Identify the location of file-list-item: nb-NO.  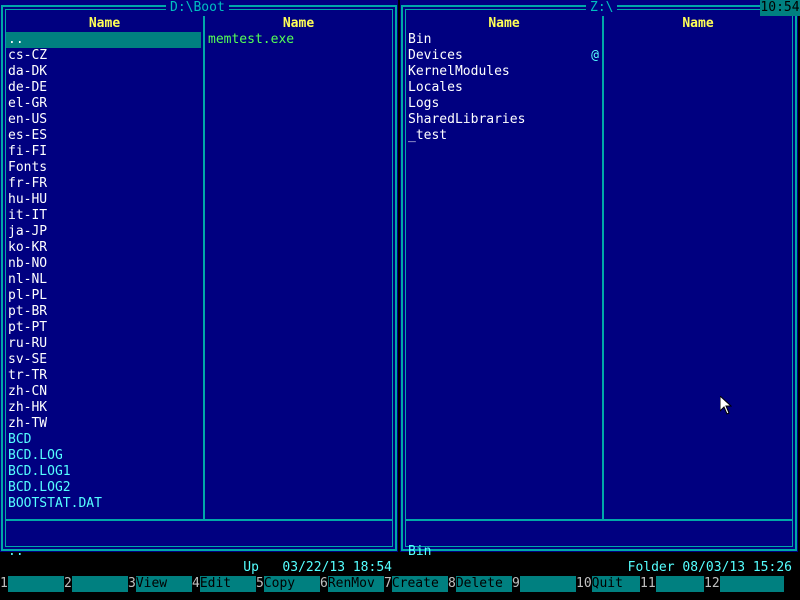
(103, 264).